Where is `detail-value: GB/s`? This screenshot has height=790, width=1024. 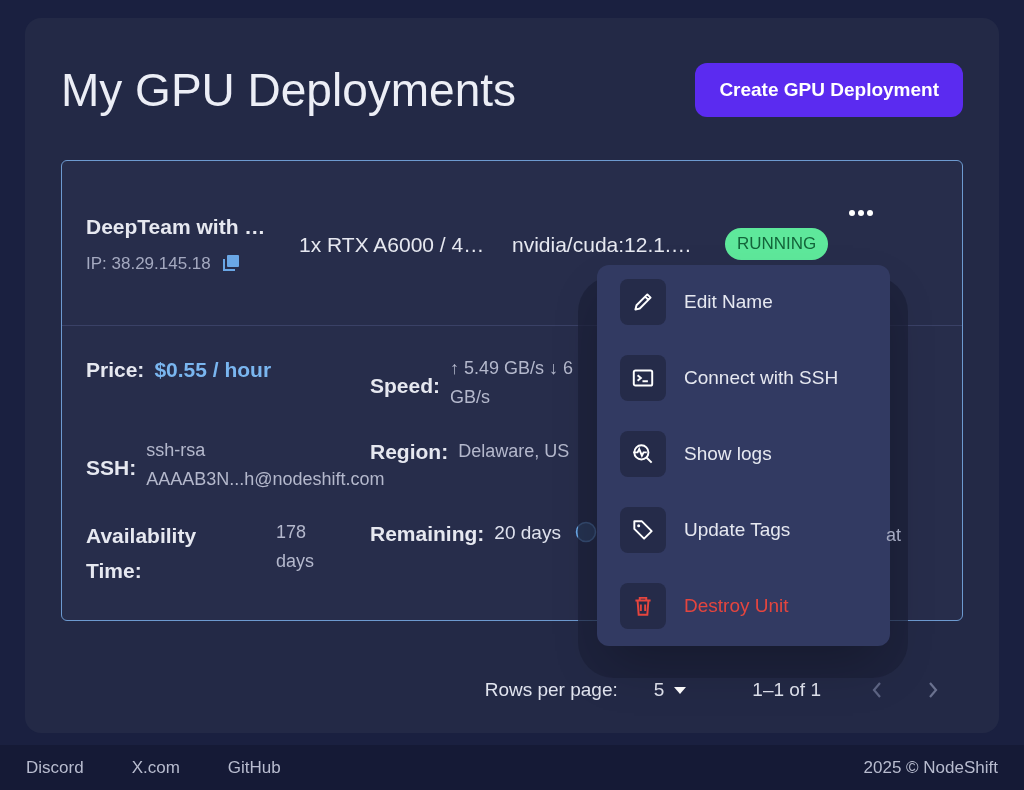
detail-value: GB/s is located at coordinates (471, 397).